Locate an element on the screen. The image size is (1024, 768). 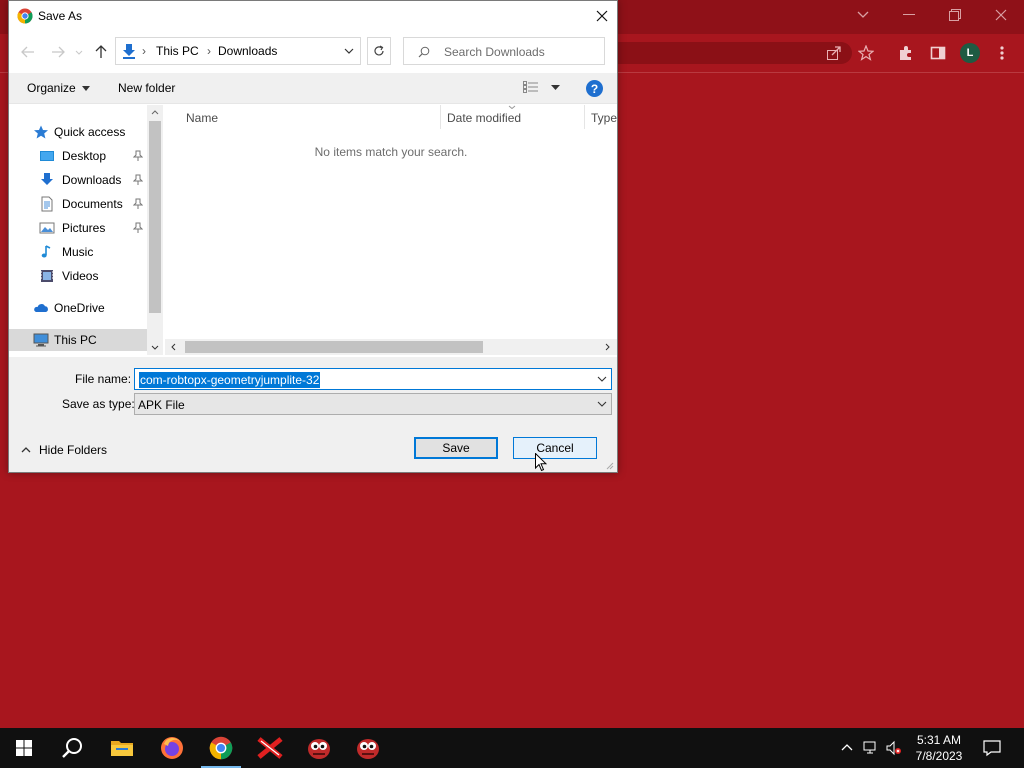
tree-item-documents: Documents is located at coordinates (78, 204).